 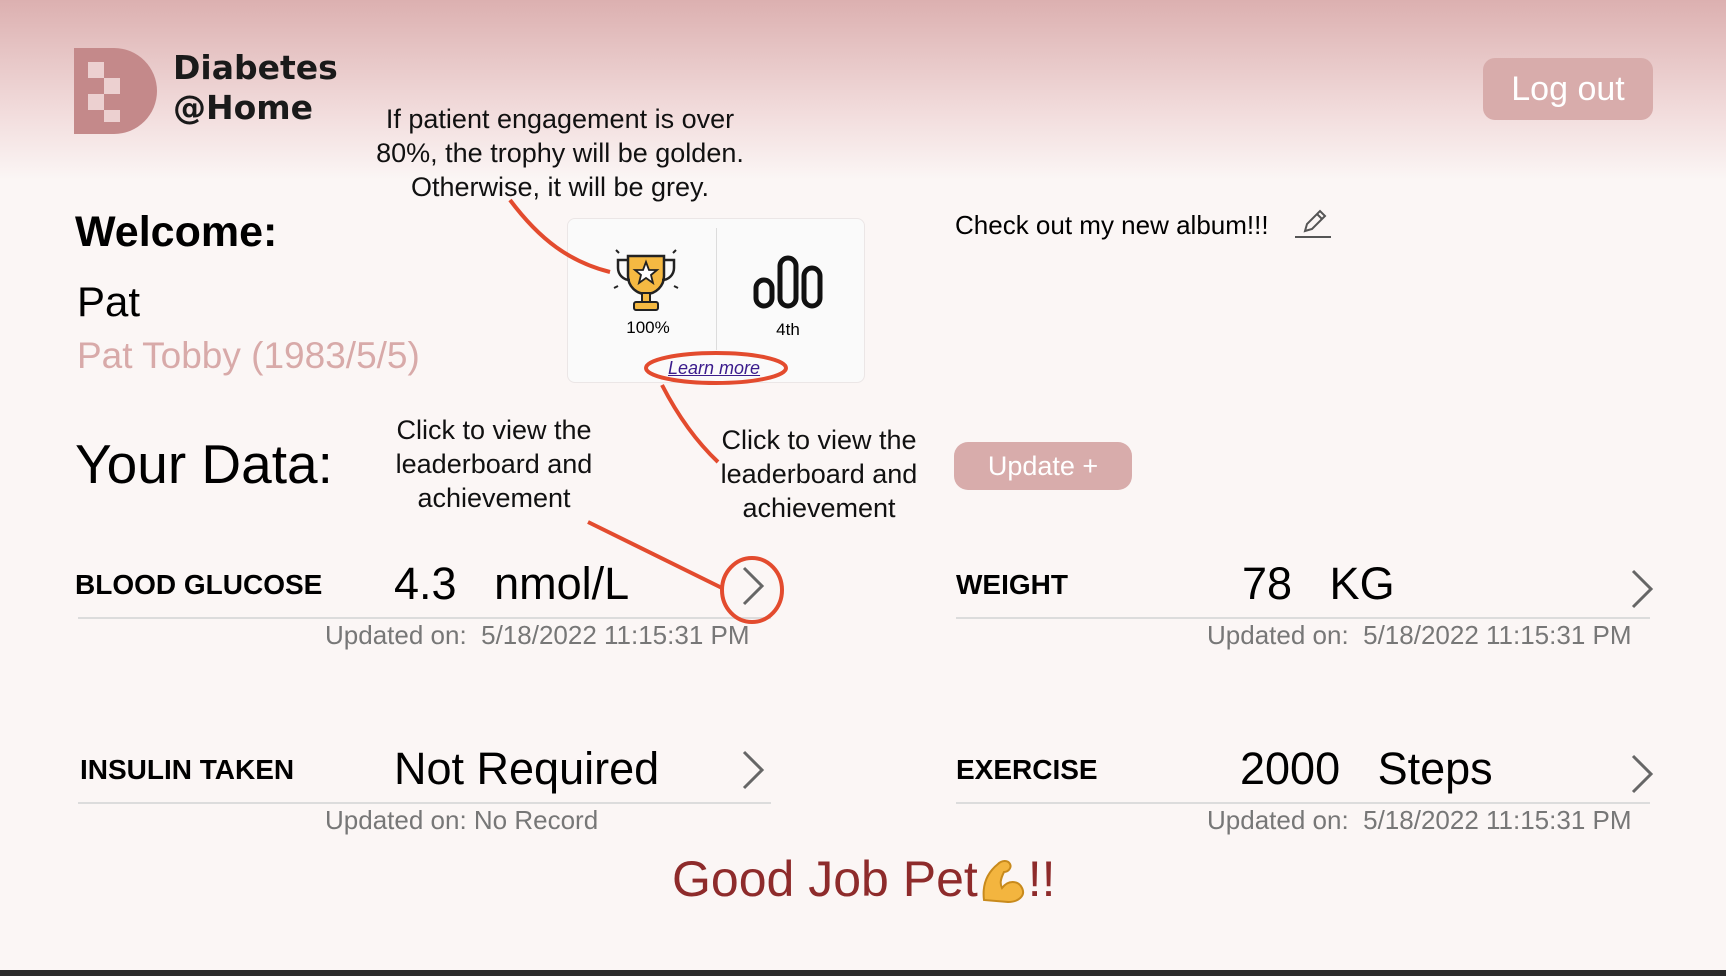 I want to click on logo-line2: @Home, so click(x=243, y=107).